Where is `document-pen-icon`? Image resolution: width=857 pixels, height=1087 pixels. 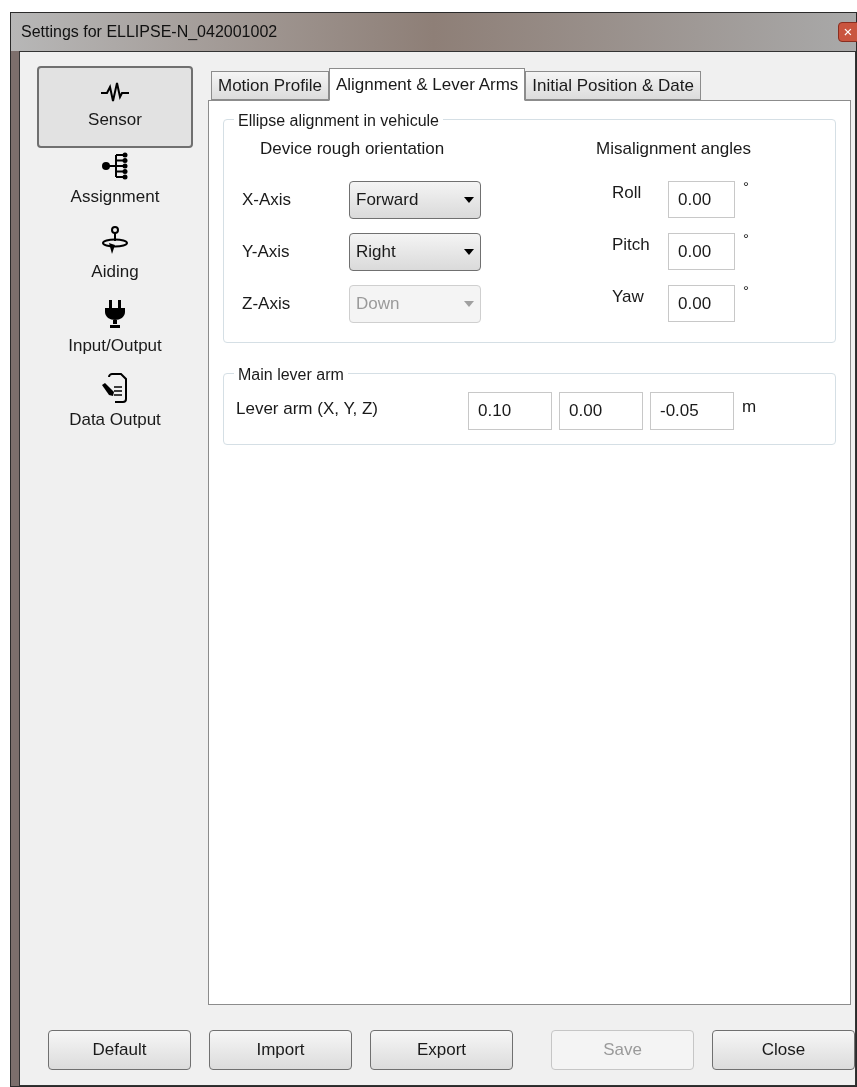 document-pen-icon is located at coordinates (115, 388).